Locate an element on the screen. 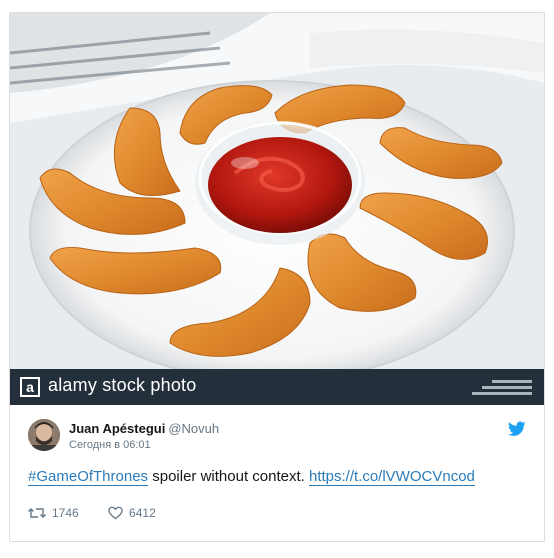  avatar is located at coordinates (44, 435).